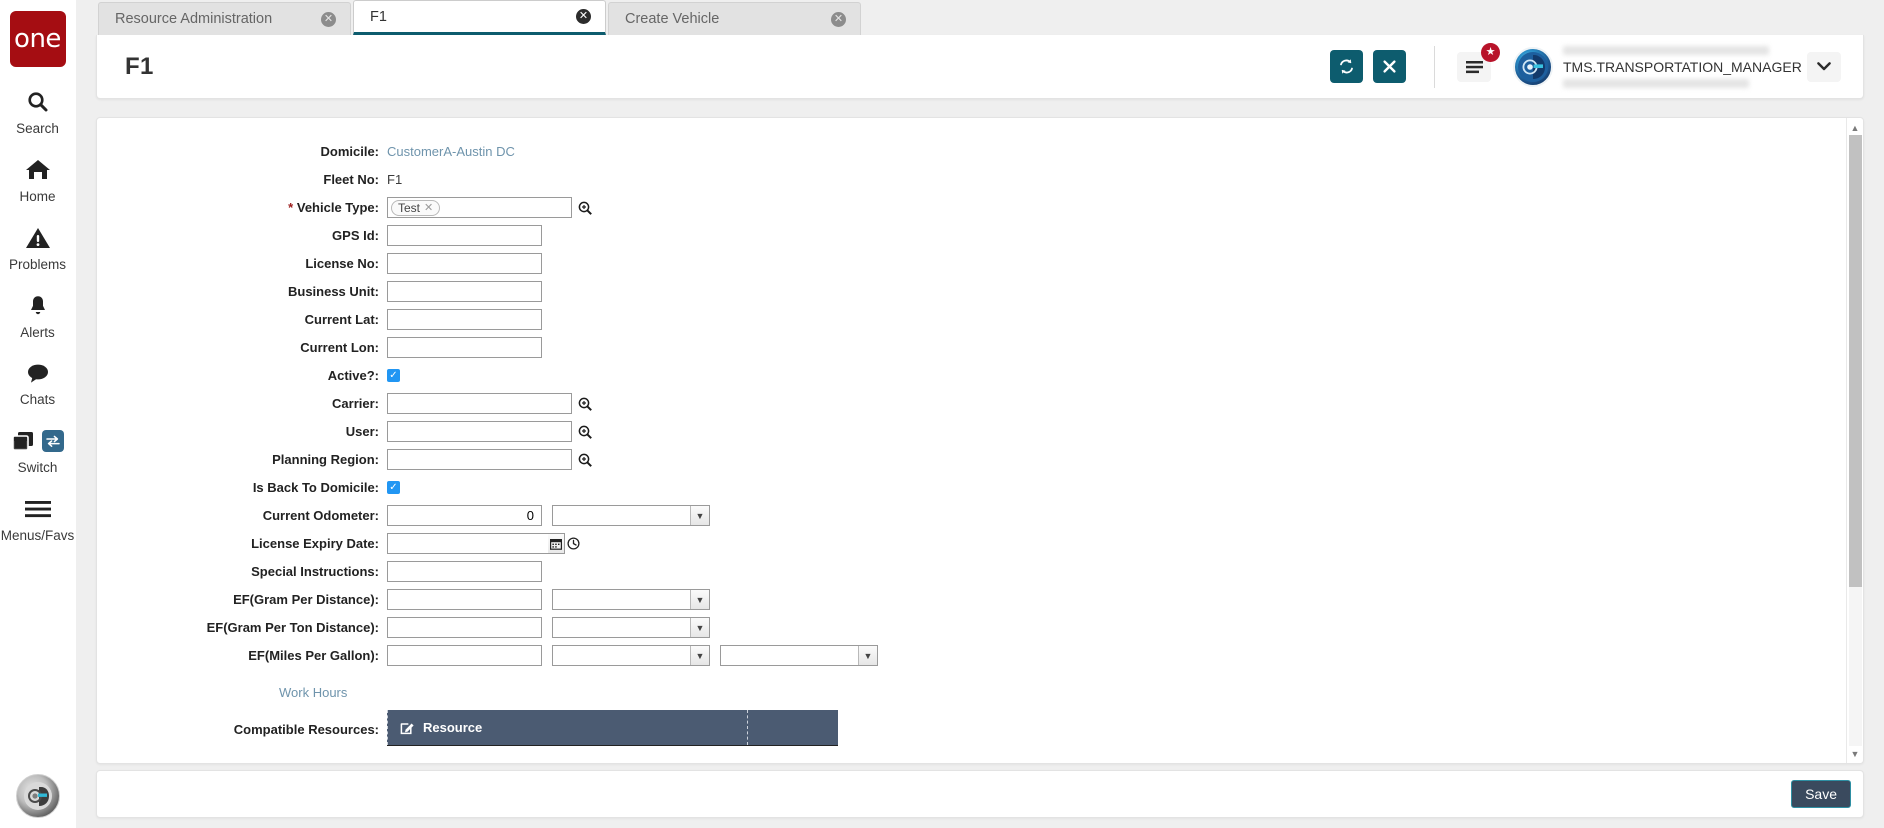 This screenshot has height=828, width=1884. I want to click on scrollbar-track, so click(1855, 440).